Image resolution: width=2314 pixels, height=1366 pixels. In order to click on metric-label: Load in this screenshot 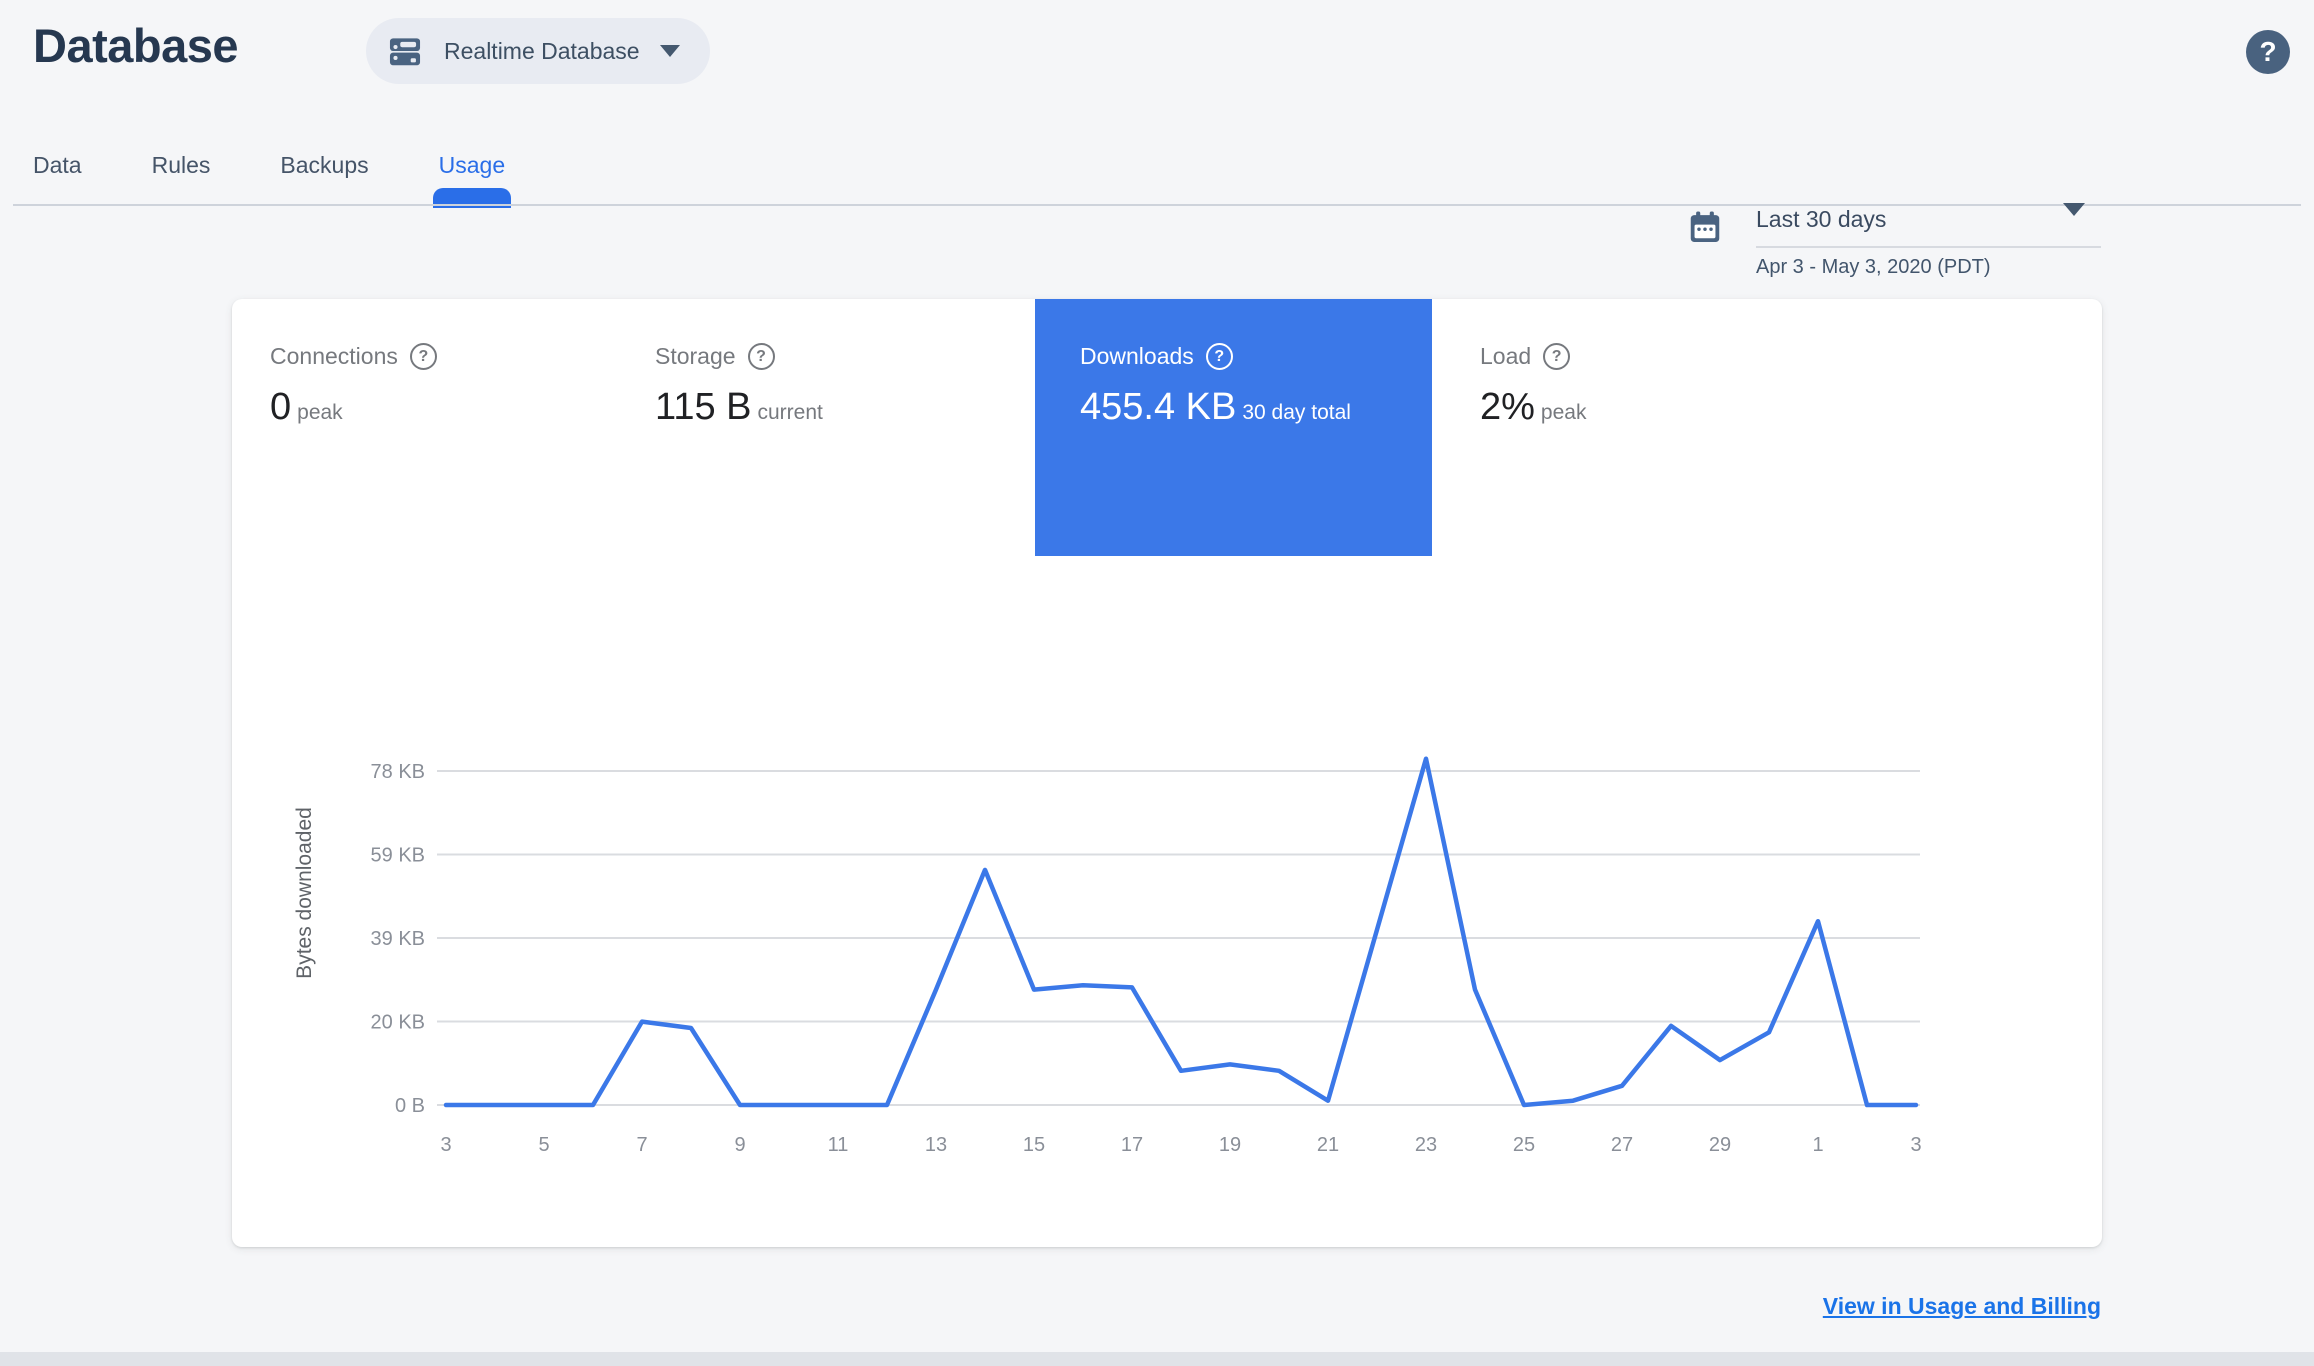, I will do `click(1506, 356)`.